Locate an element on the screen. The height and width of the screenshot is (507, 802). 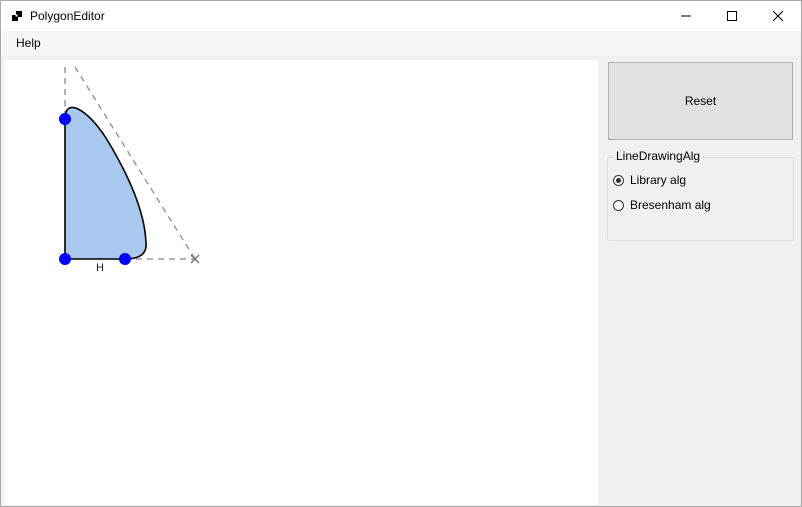
radio-button-checked is located at coordinates (618, 180).